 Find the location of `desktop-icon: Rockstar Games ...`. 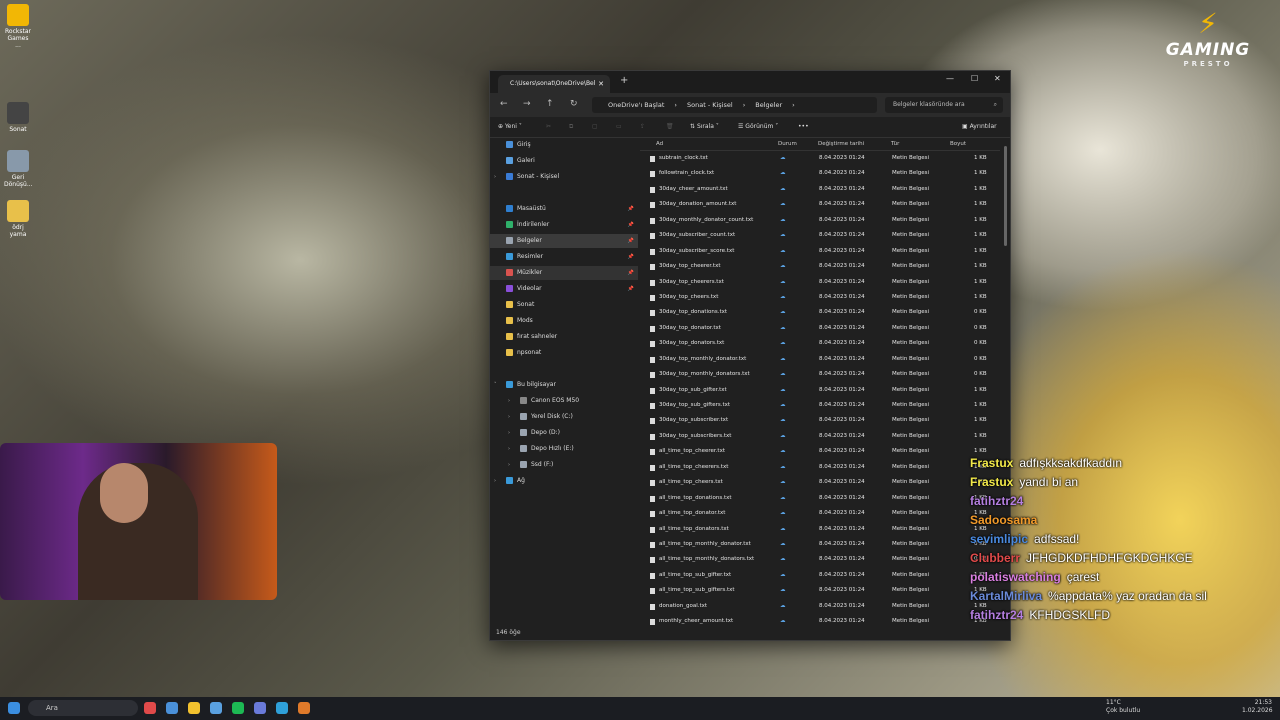

desktop-icon: Rockstar Games ... is located at coordinates (18, 26).